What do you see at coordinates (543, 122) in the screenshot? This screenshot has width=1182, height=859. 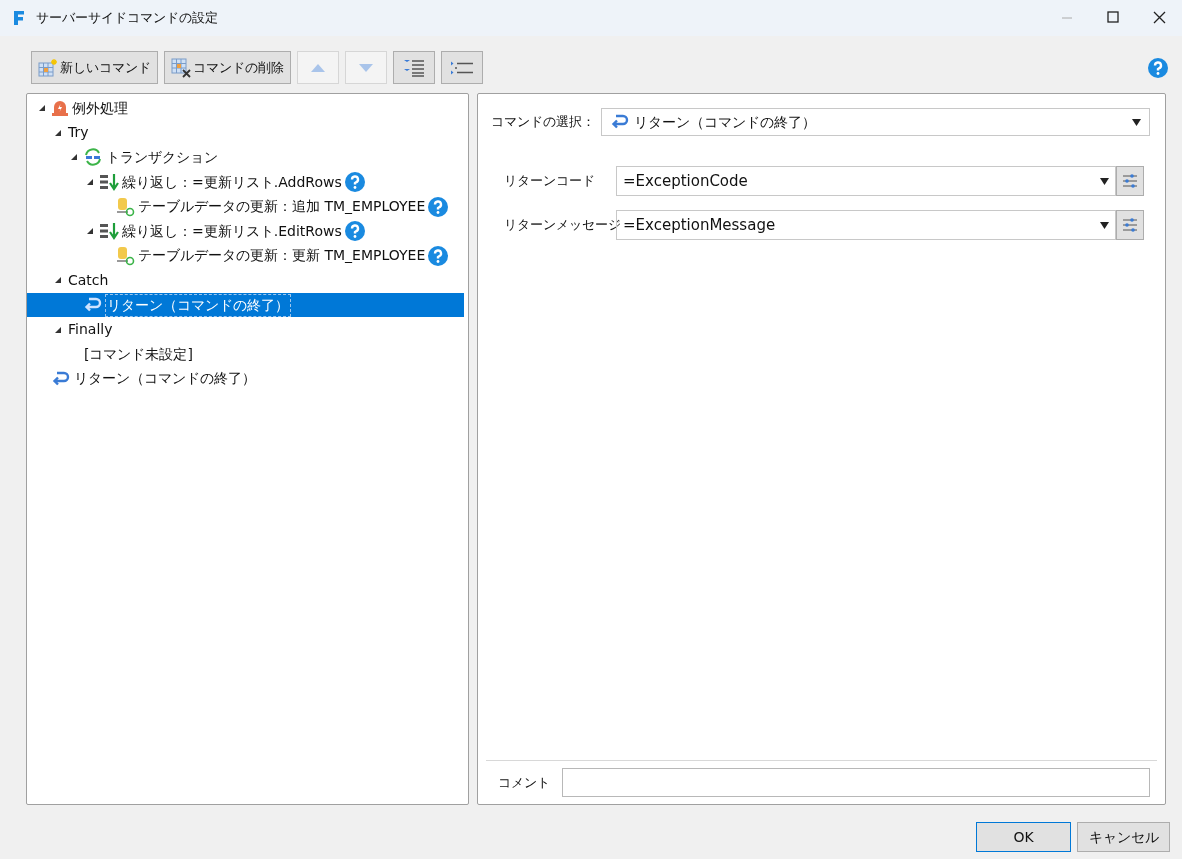 I see `field-label: コマンドの選択：` at bounding box center [543, 122].